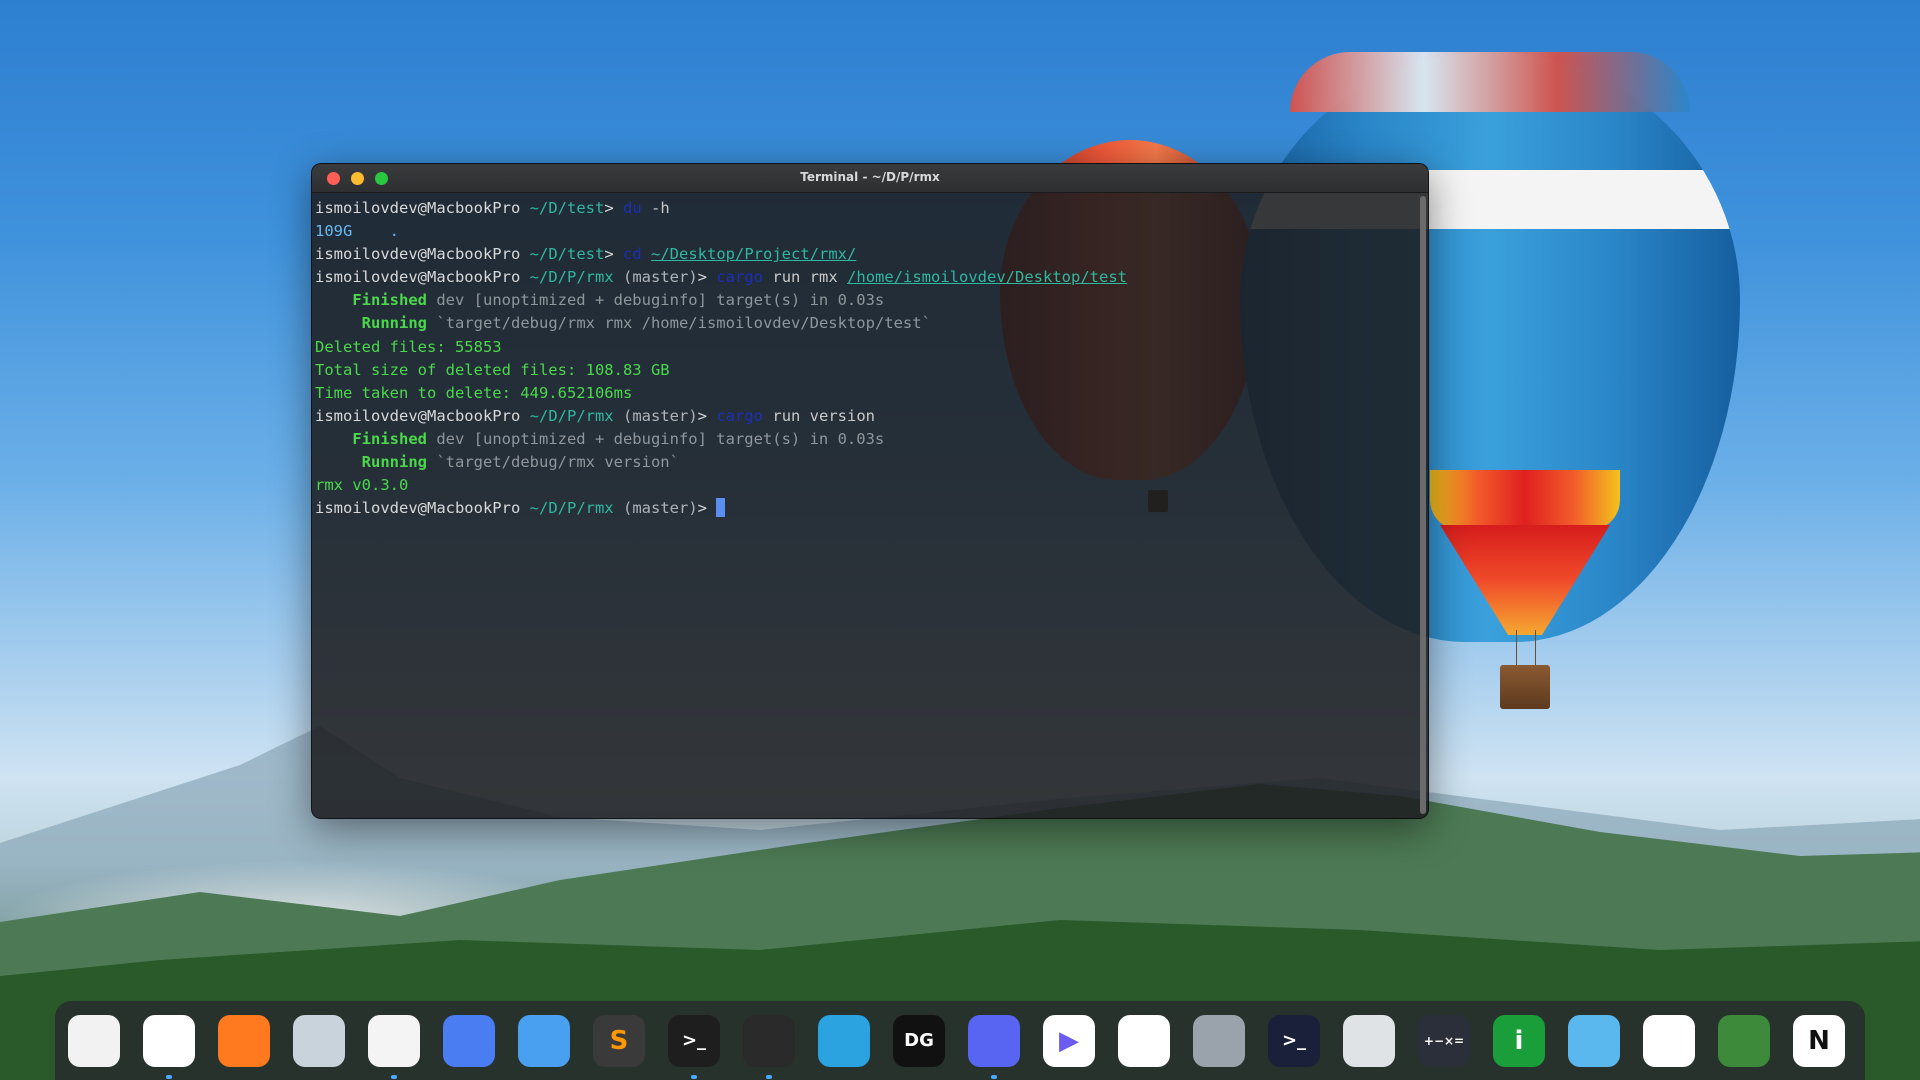 The width and height of the screenshot is (1920, 1080). Describe the element at coordinates (632, 208) in the screenshot. I see `command-name: du` at that location.